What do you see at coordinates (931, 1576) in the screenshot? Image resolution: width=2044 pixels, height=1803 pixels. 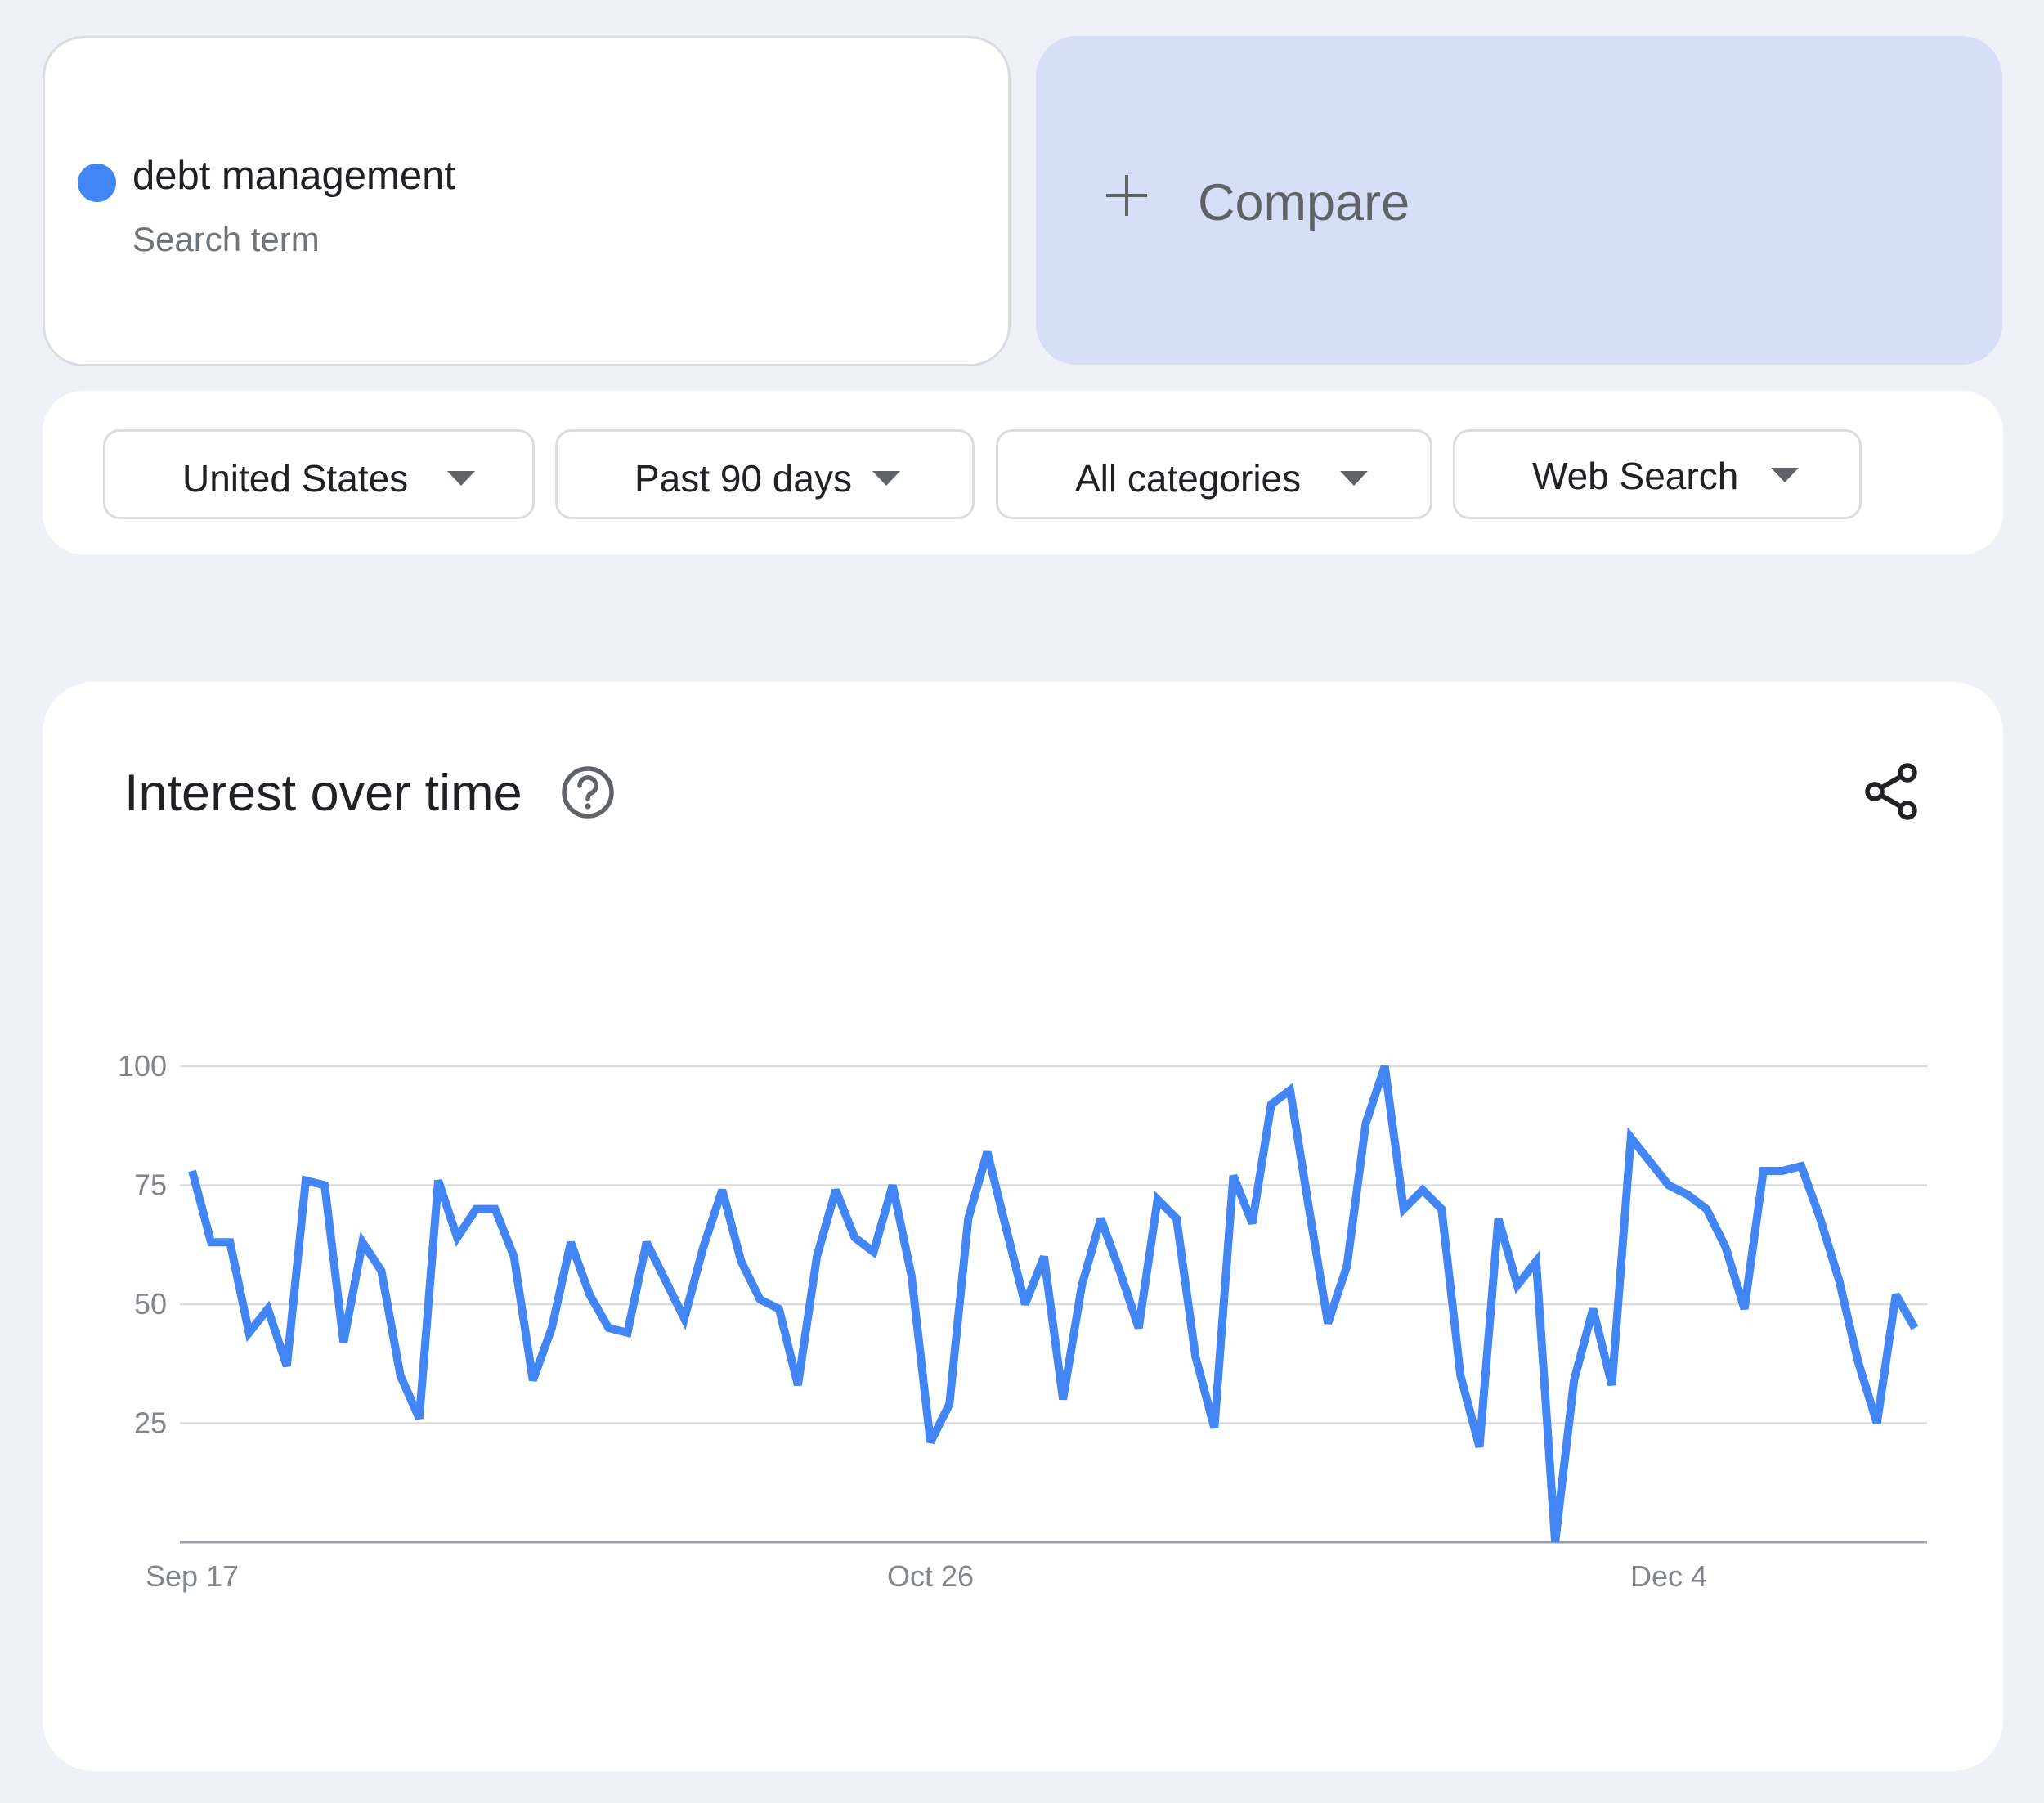 I see `x-tick-label: Oct 26` at bounding box center [931, 1576].